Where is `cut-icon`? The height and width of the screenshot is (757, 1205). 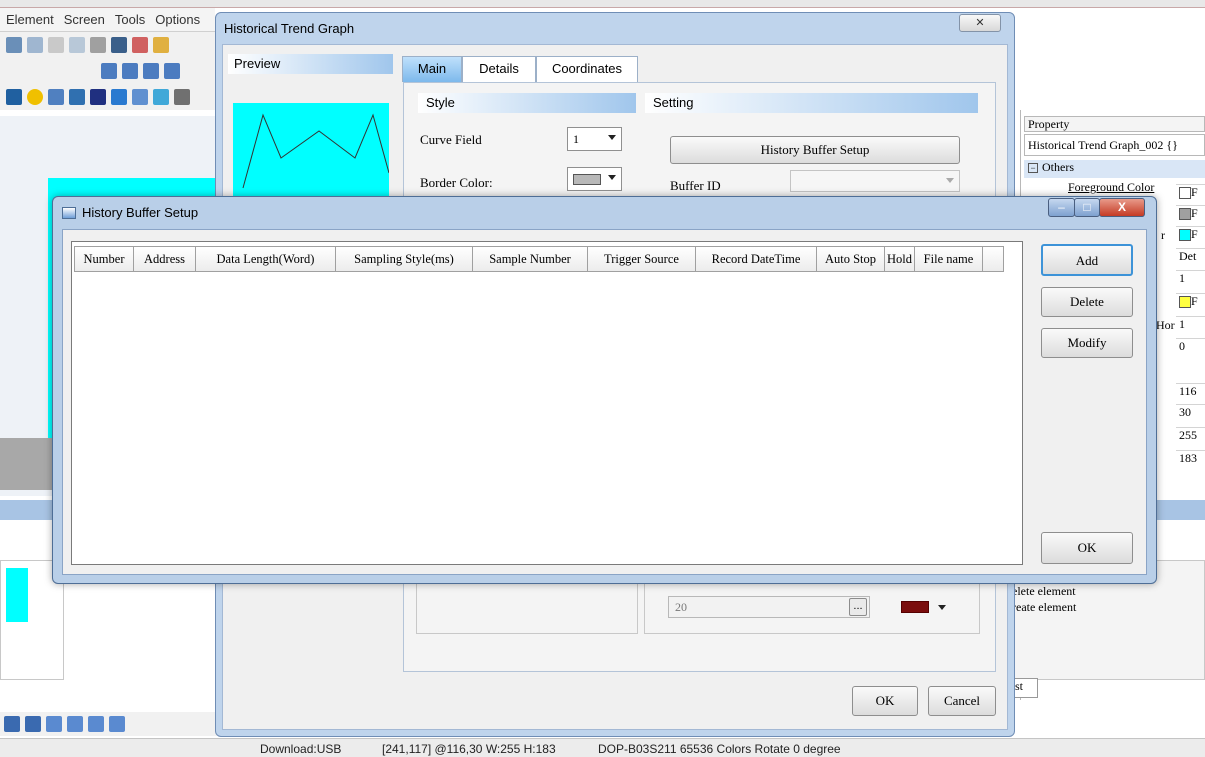
cut-icon is located at coordinates (56, 45).